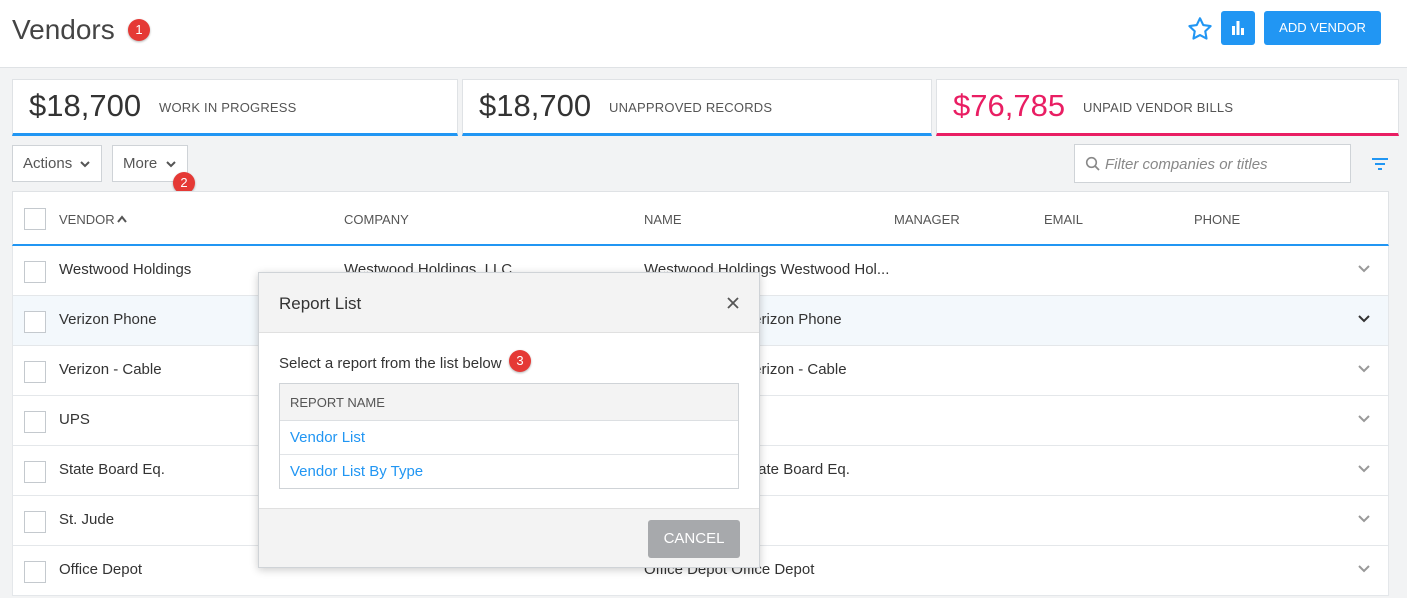 The width and height of the screenshot is (1407, 598). I want to click on stat-amount: $76,785, so click(1009, 105).